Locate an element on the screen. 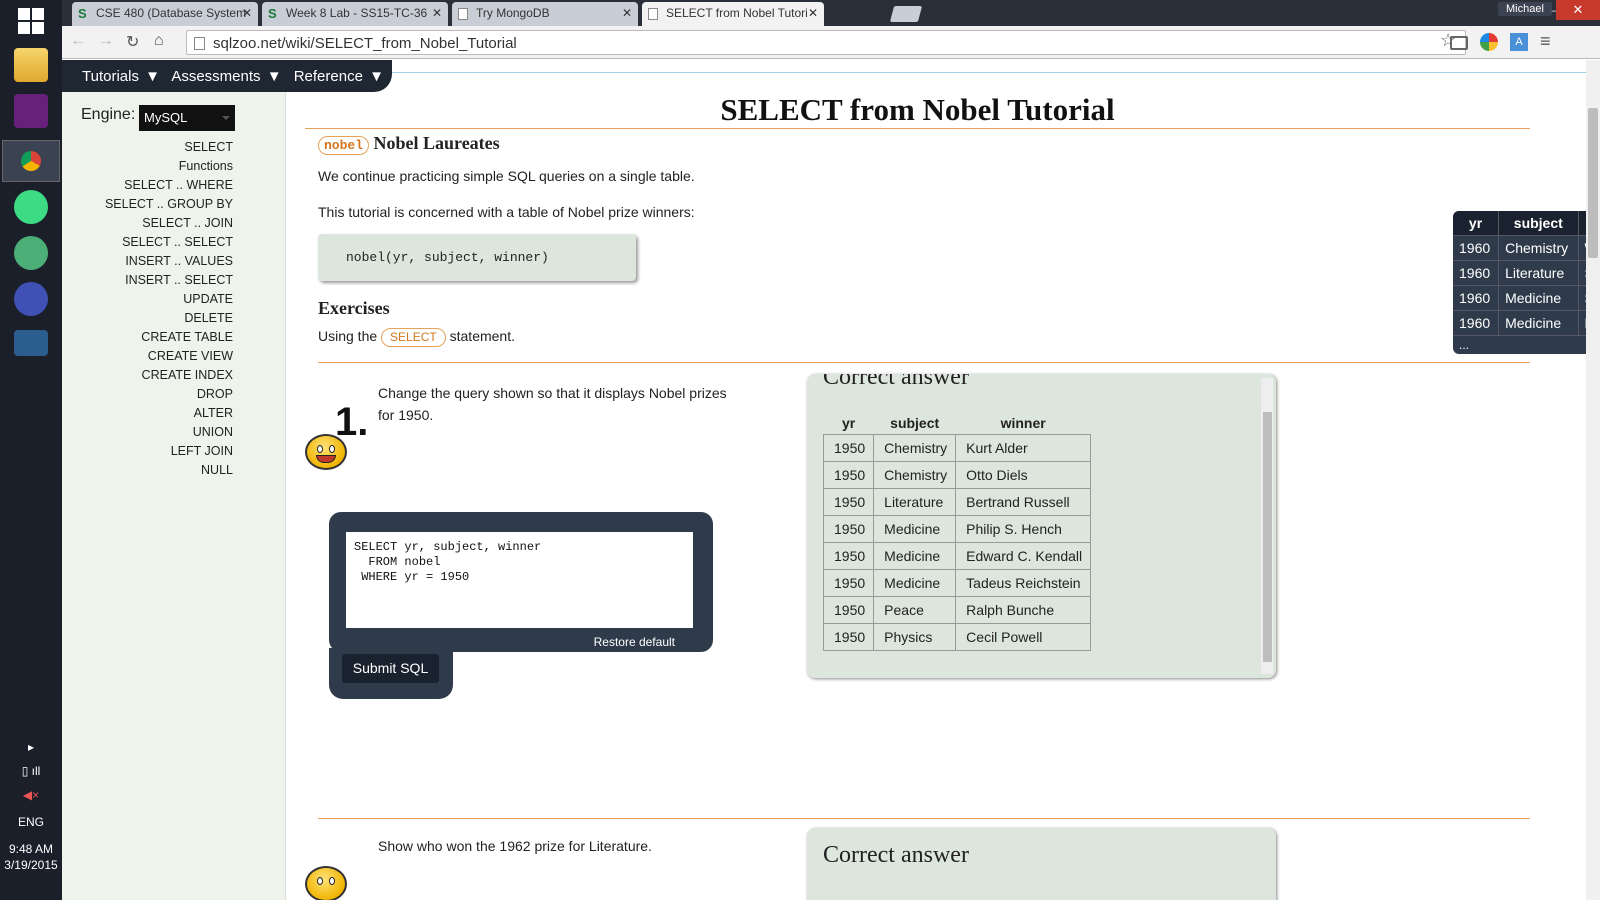 Image resolution: width=1600 pixels, height=900 pixels. header-rule is located at coordinates (984, 72).